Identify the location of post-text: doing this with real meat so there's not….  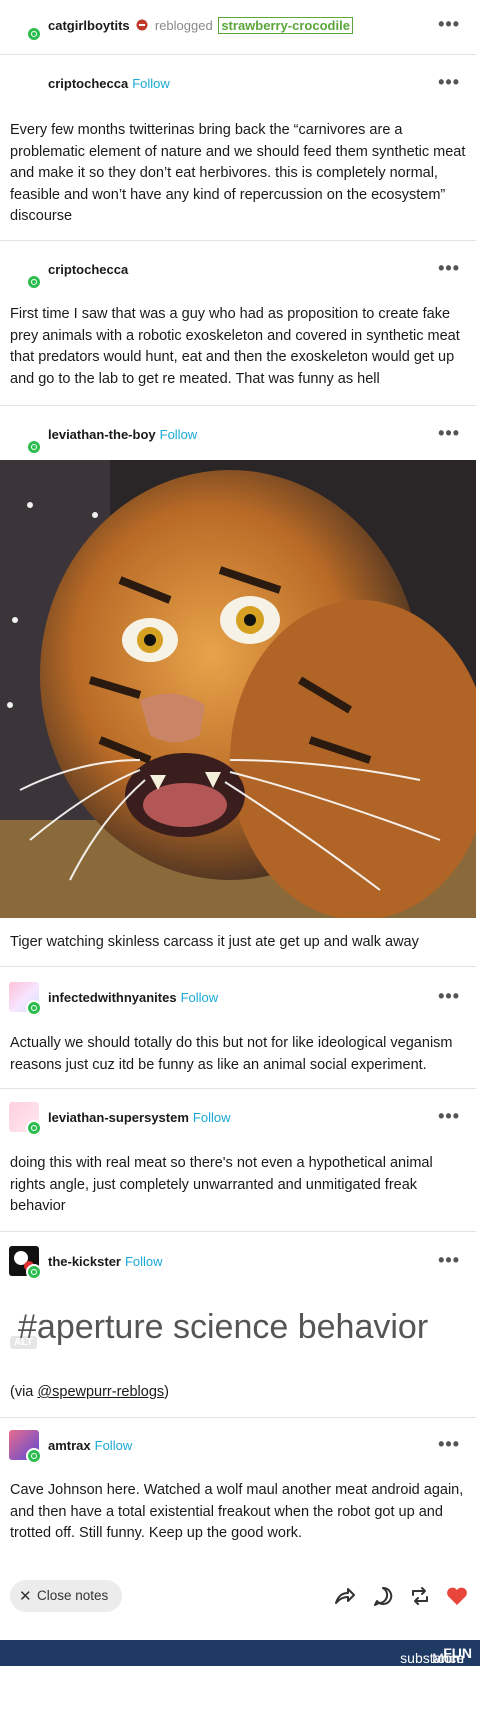
(221, 1184).